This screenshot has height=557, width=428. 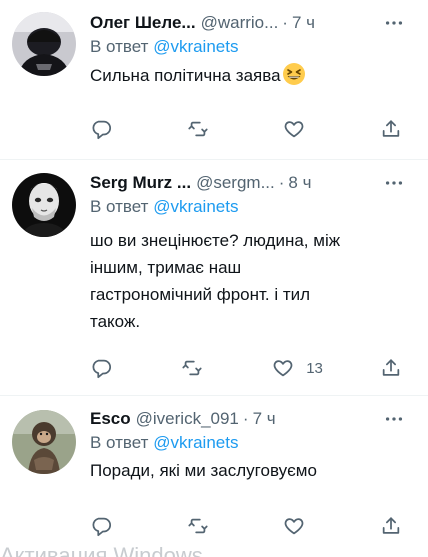 I want to click on tweet-text: Поради, які ми заслуговуємо, so click(x=251, y=471).